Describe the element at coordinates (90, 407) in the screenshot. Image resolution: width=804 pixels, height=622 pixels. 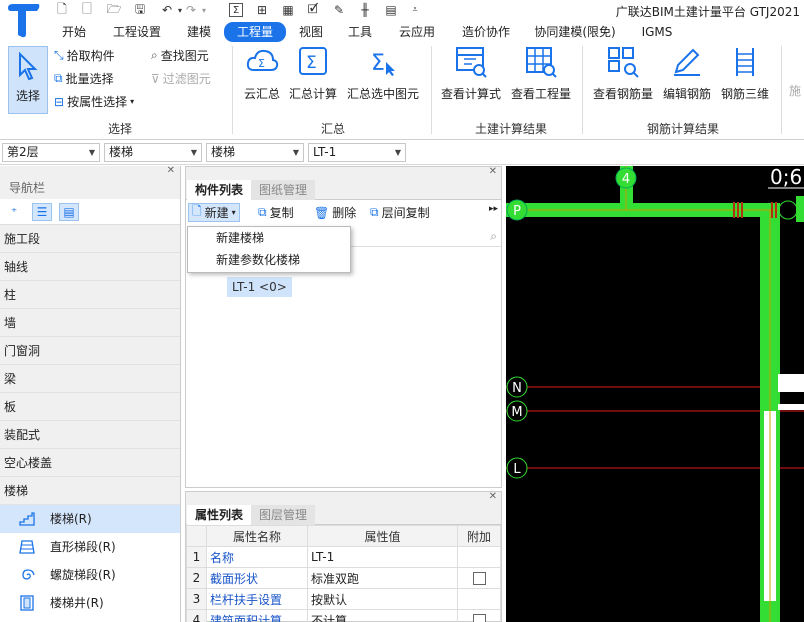
I see `nav-category-slab: 板` at that location.